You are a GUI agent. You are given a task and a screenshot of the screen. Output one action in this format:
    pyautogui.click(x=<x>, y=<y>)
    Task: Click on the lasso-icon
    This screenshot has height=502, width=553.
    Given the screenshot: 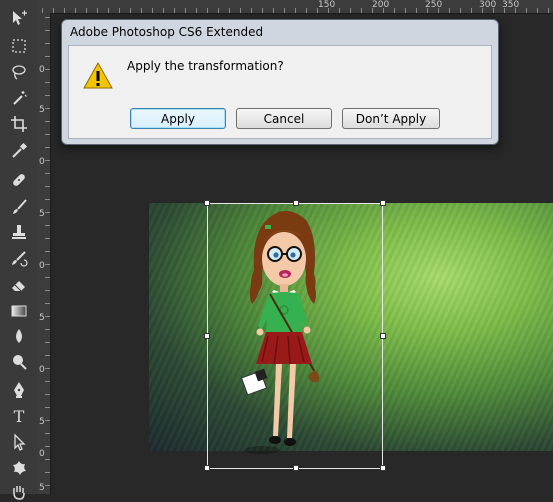 What is the action you would take?
    pyautogui.click(x=19, y=72)
    